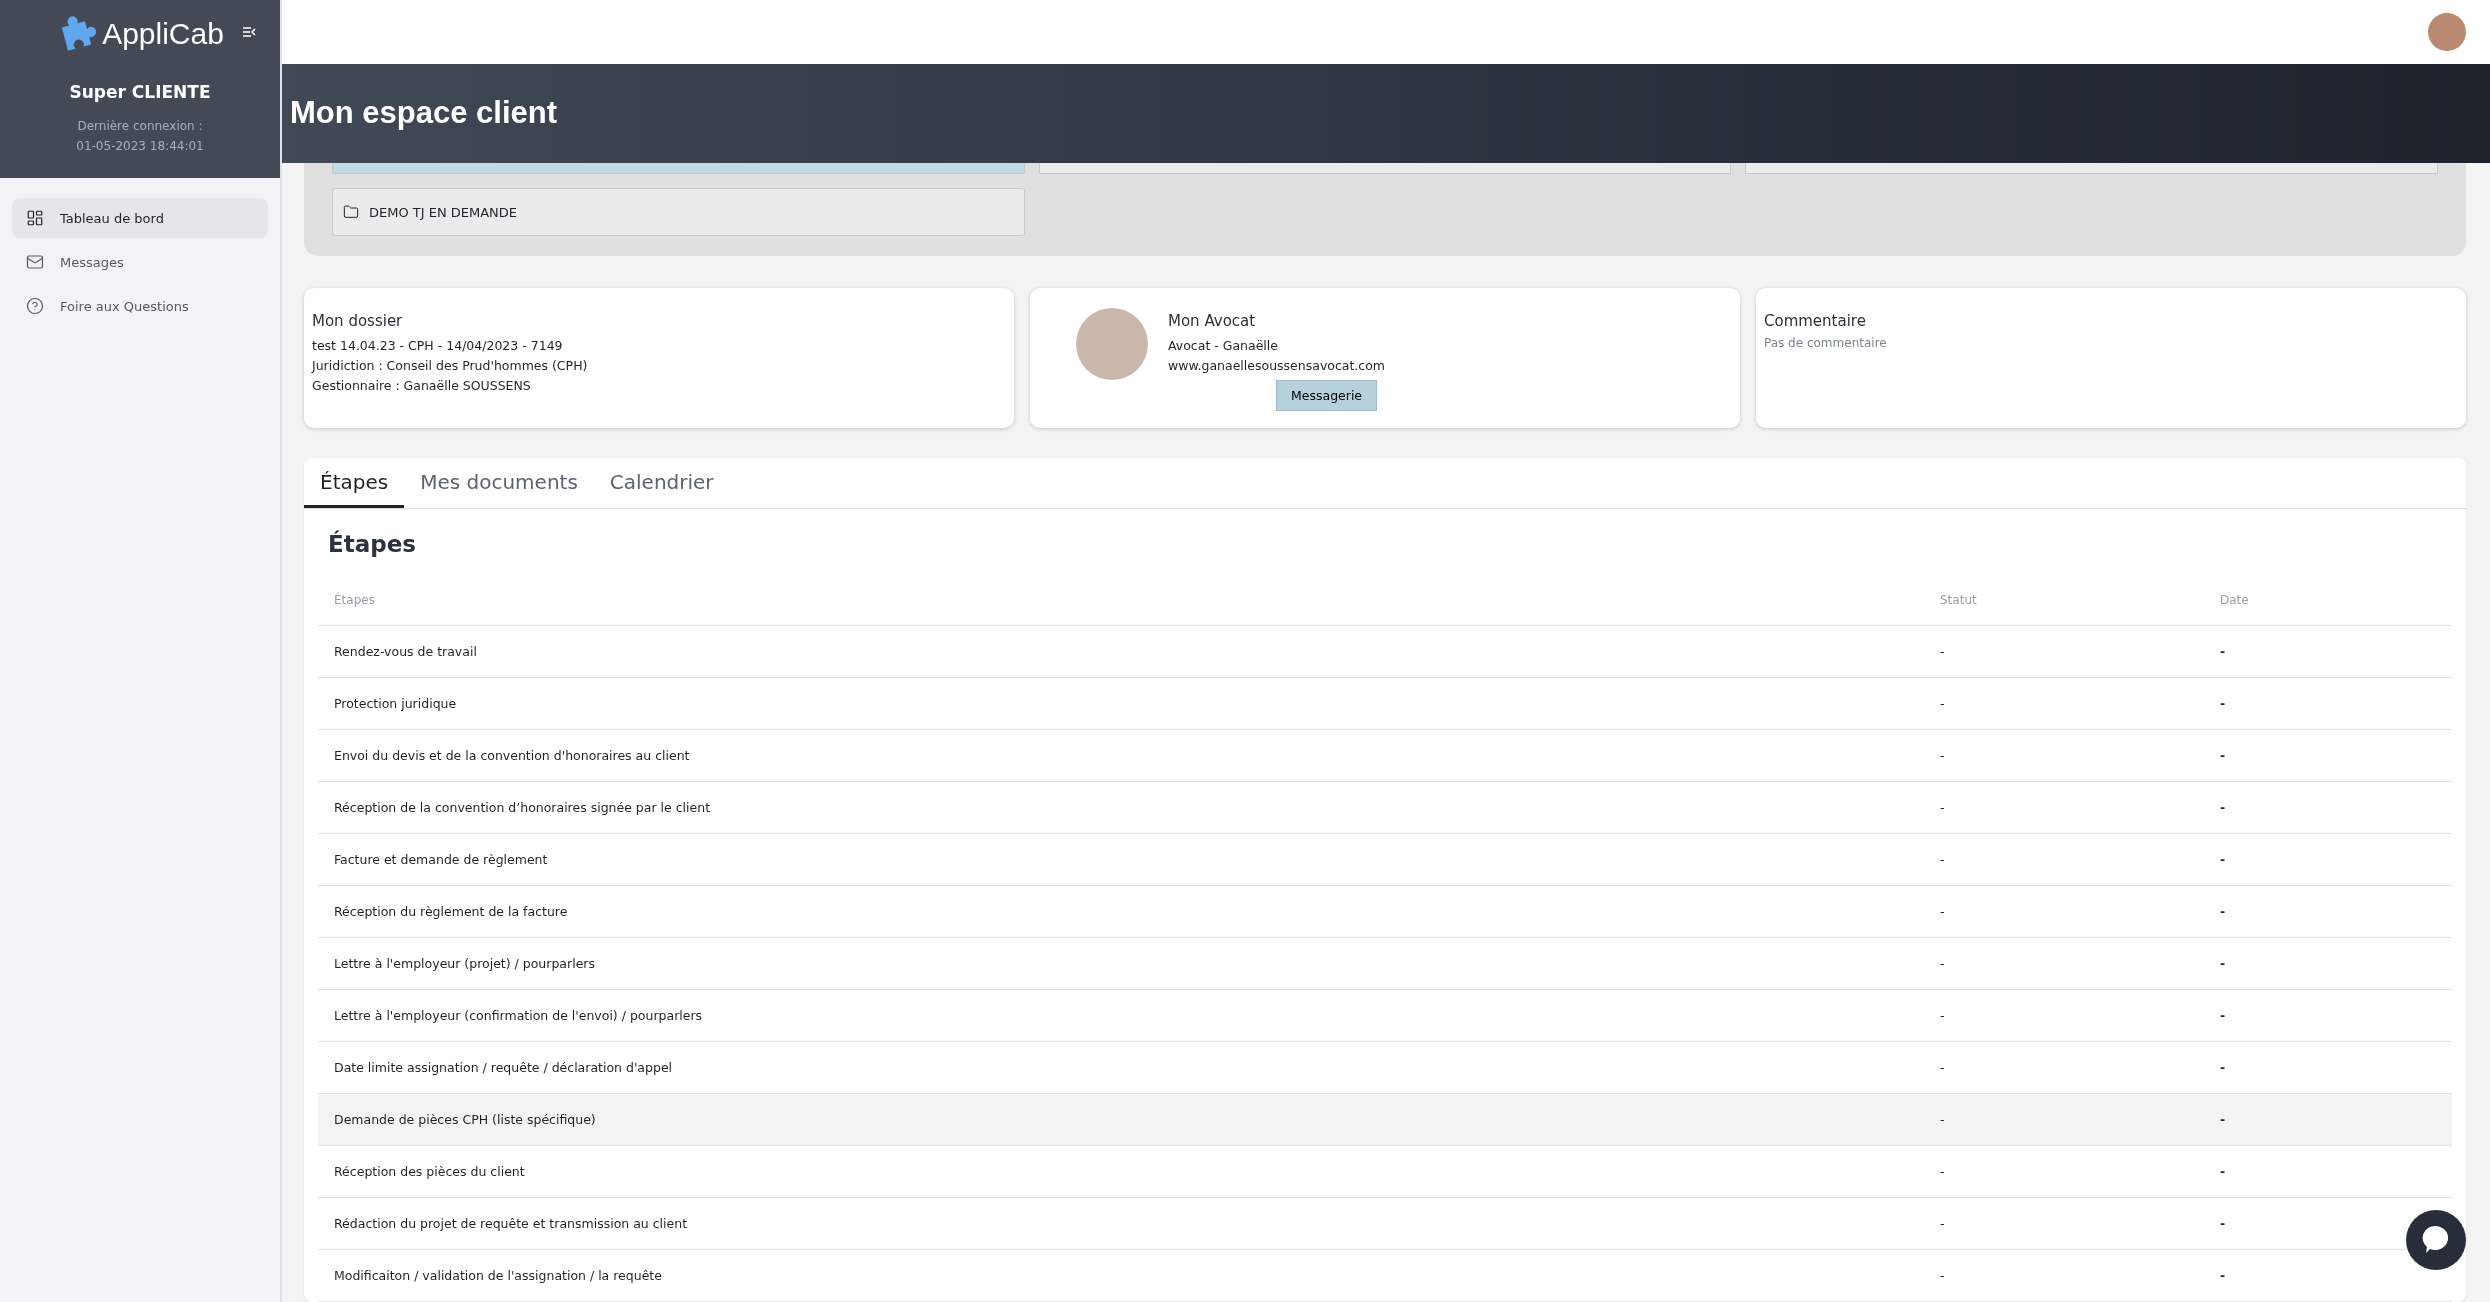 This screenshot has height=1302, width=2490. Describe the element at coordinates (422, 386) in the screenshot. I see `dossier-line: Gestionnaire : Ganaëlle SOUSSENS` at that location.